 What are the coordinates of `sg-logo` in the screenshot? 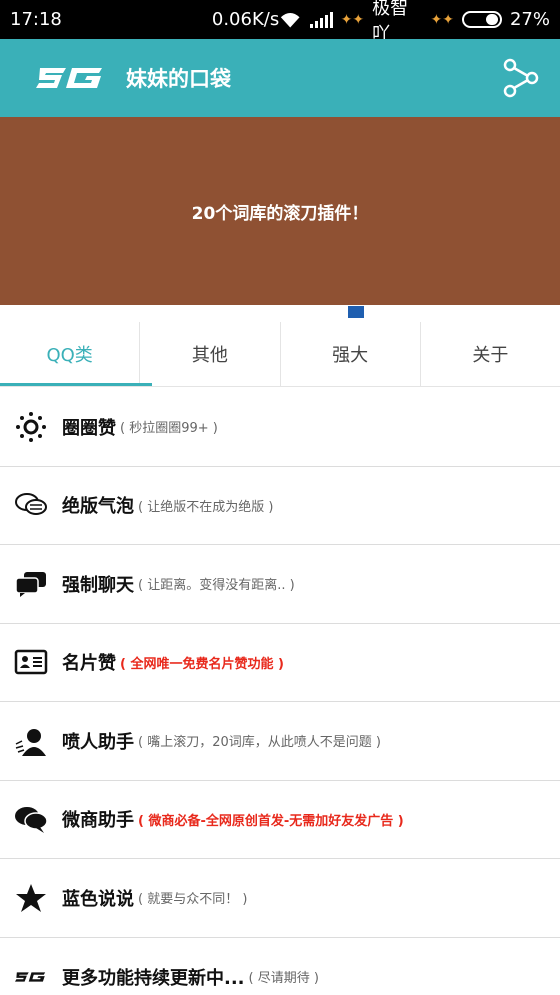 It's located at (69, 78).